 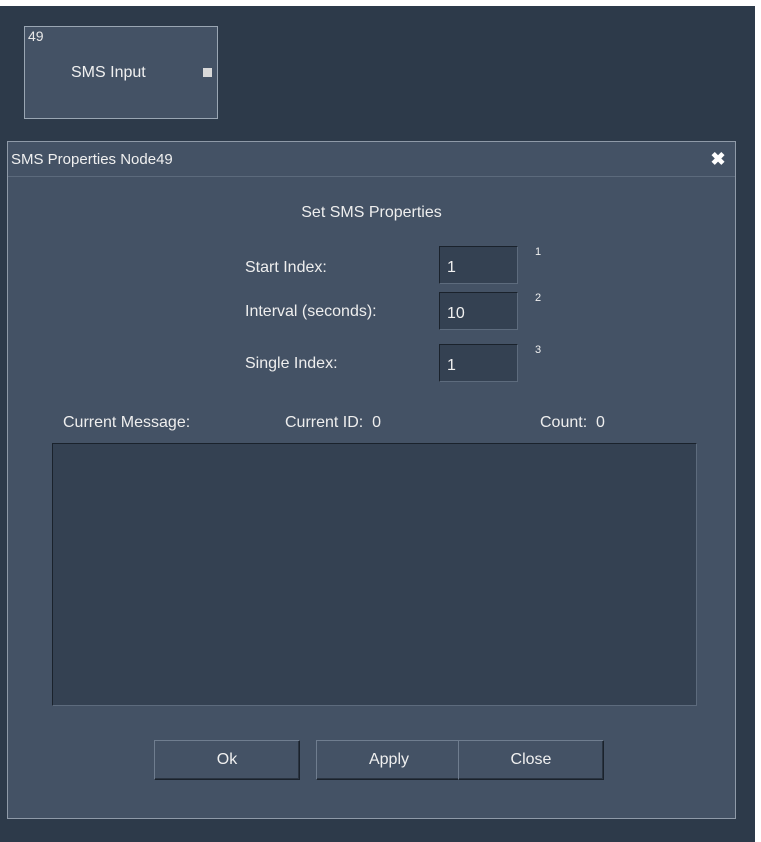 I want to click on start-index-label: Start Index:, so click(x=286, y=267).